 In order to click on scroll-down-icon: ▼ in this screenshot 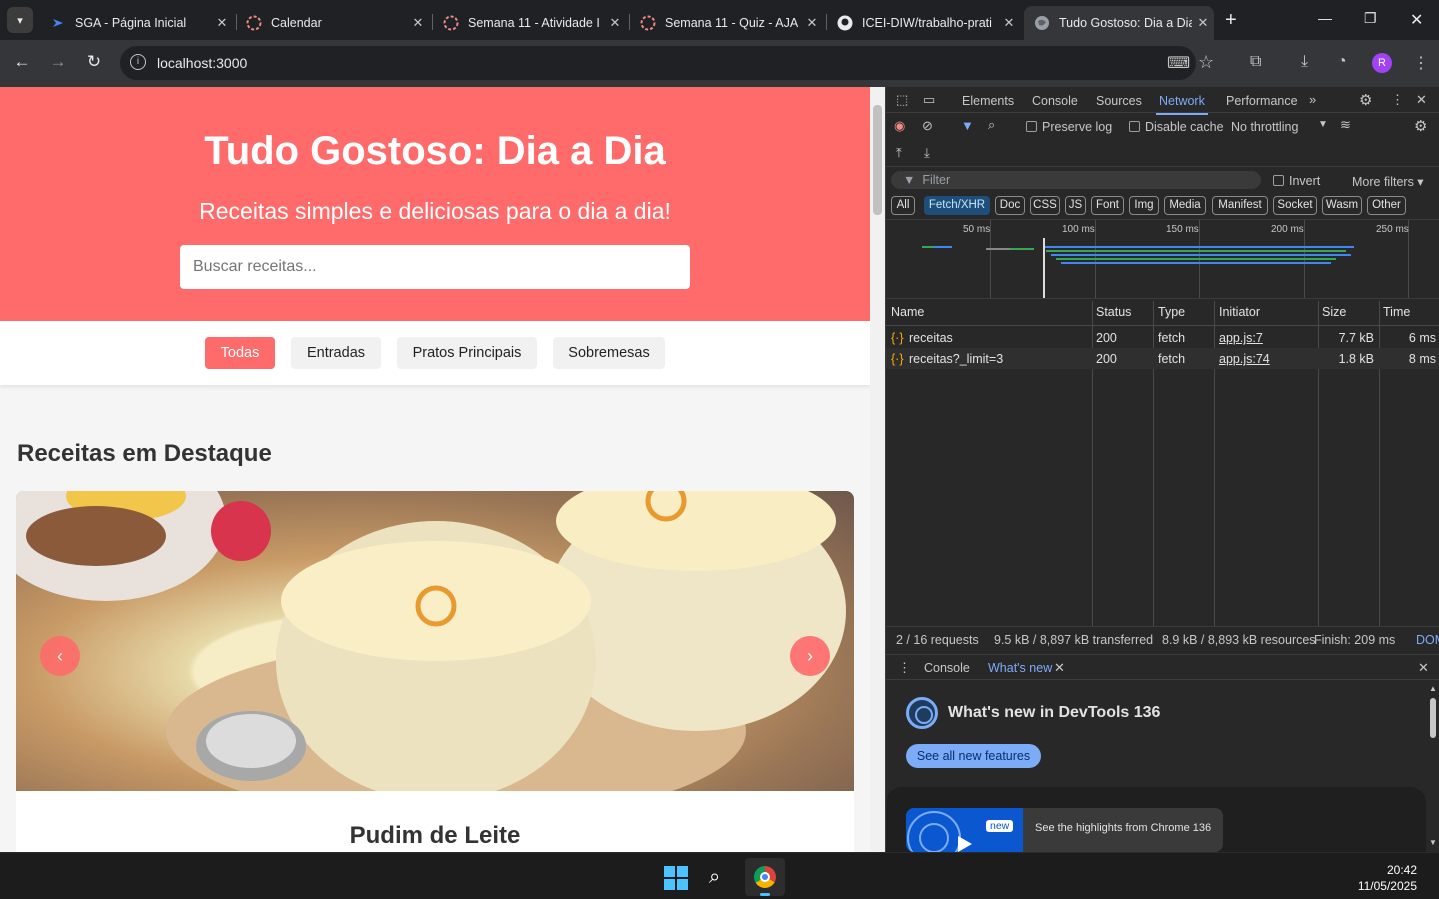, I will do `click(1433, 842)`.